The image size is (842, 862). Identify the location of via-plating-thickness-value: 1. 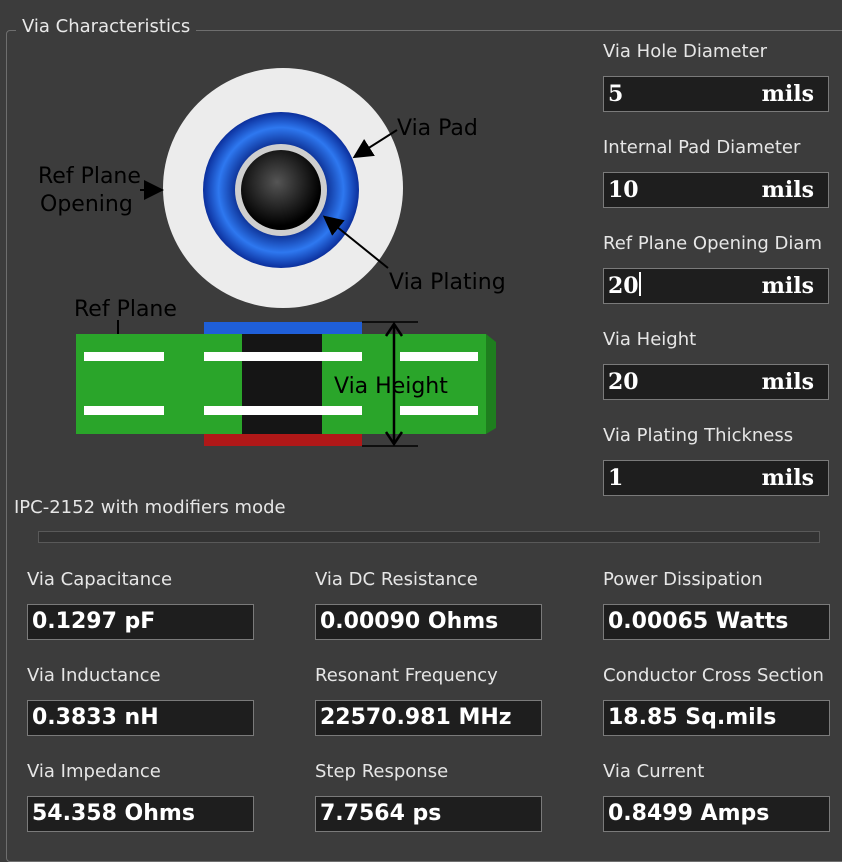
(616, 478).